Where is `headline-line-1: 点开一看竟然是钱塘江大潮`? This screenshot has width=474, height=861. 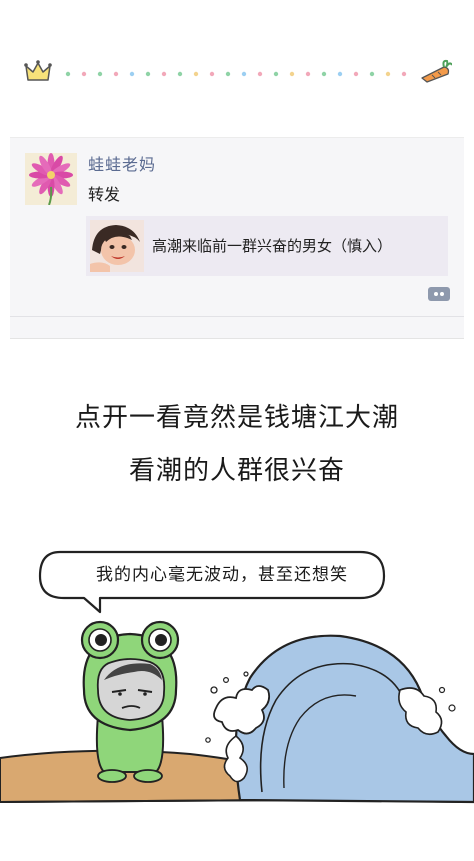
headline-line-1: 点开一看竟然是钱塘江大潮 is located at coordinates (236, 418).